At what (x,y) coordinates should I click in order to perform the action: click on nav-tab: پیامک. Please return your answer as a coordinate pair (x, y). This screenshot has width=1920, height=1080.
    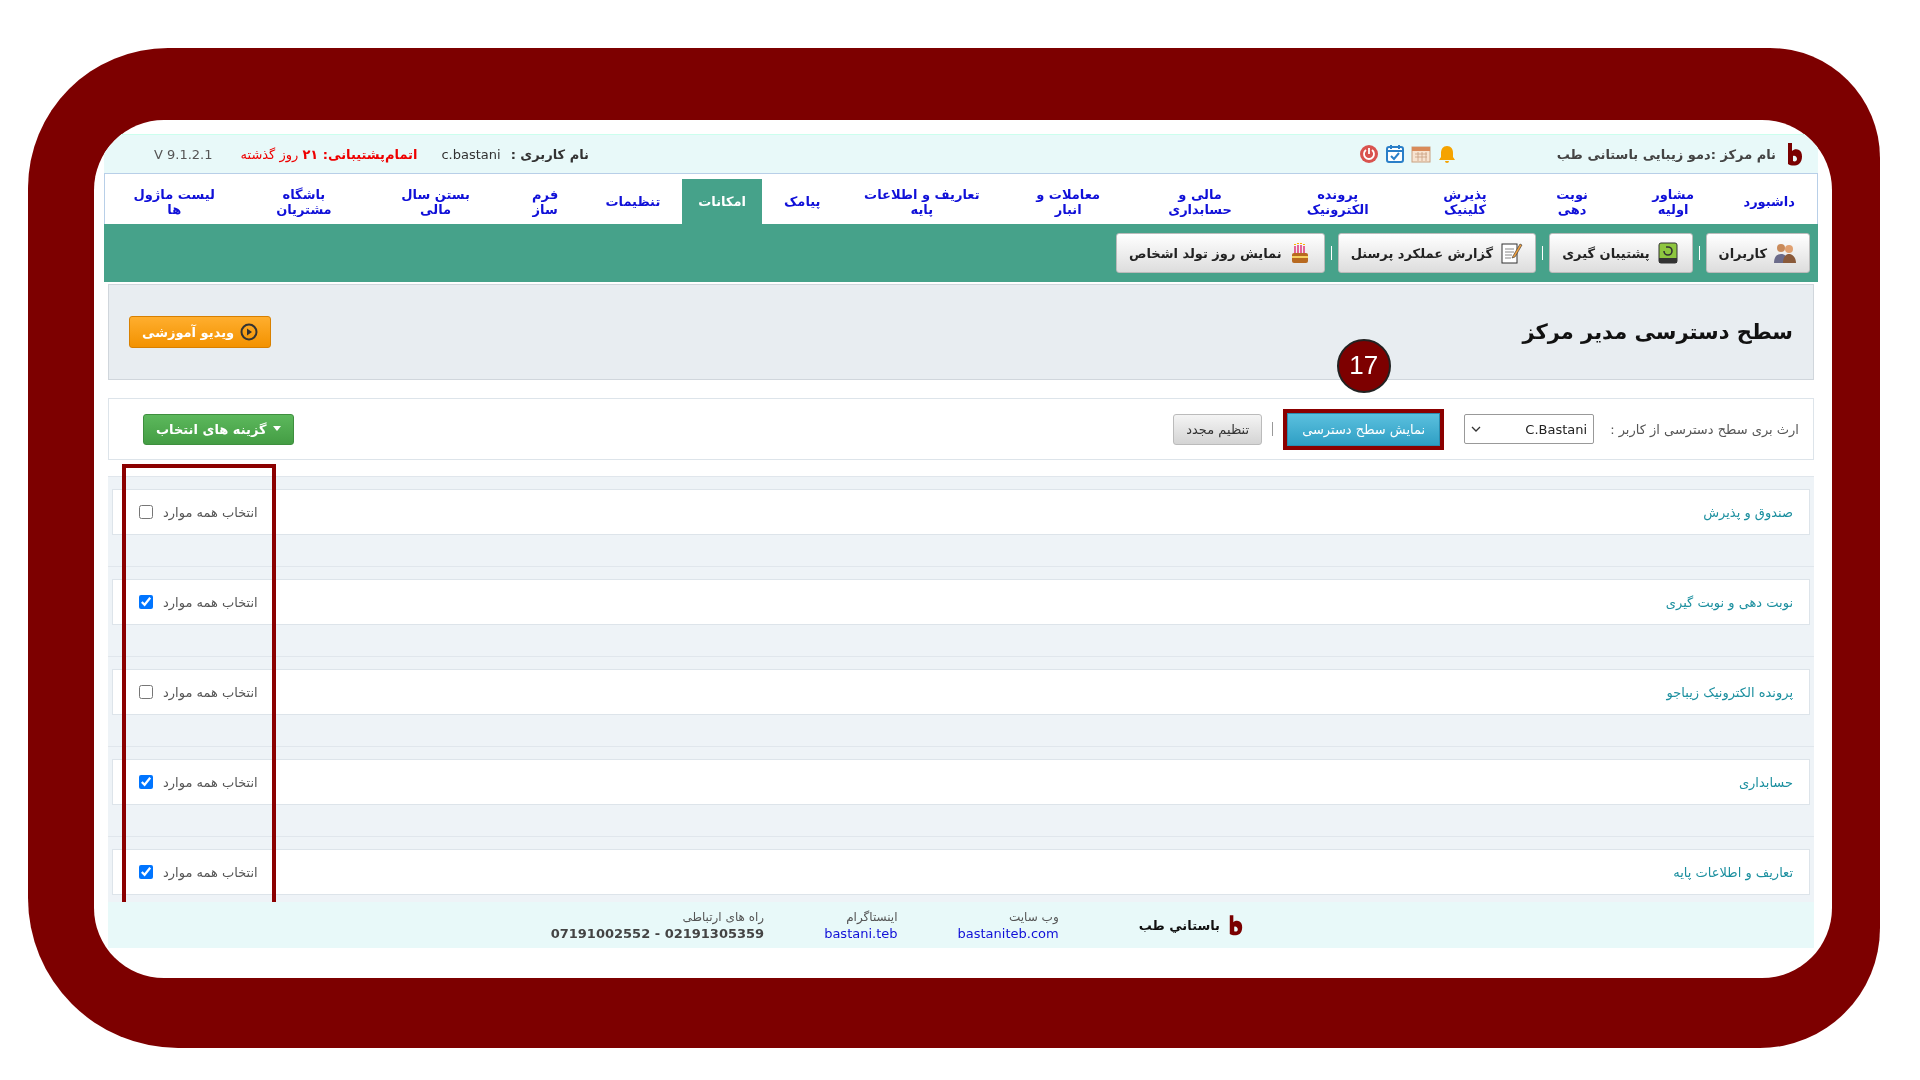
    Looking at the image, I should click on (802, 201).